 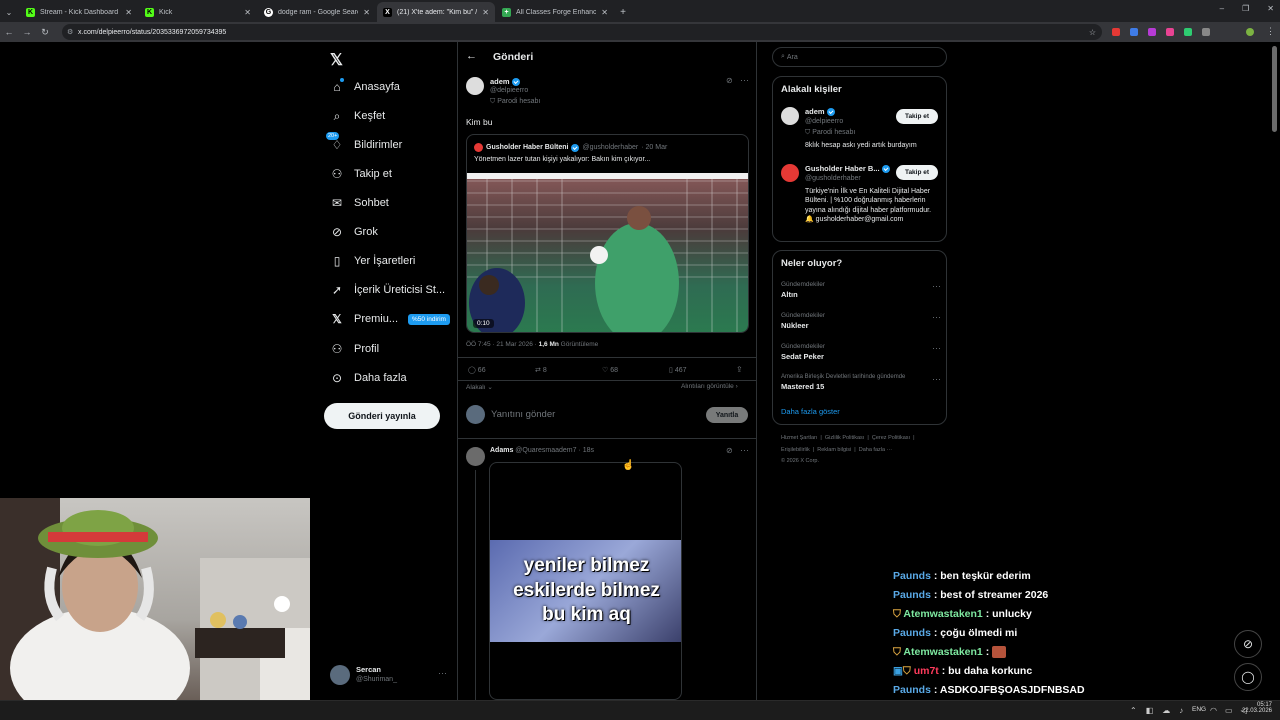 I want to click on messages-float-icon: ◯, so click(x=1248, y=677).